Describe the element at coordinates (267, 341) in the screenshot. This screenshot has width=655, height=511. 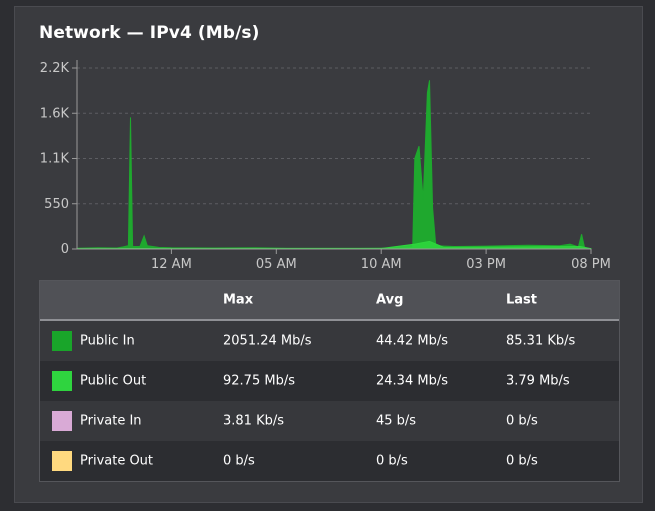
I see `max-value: 2051.24 Mb/s` at that location.